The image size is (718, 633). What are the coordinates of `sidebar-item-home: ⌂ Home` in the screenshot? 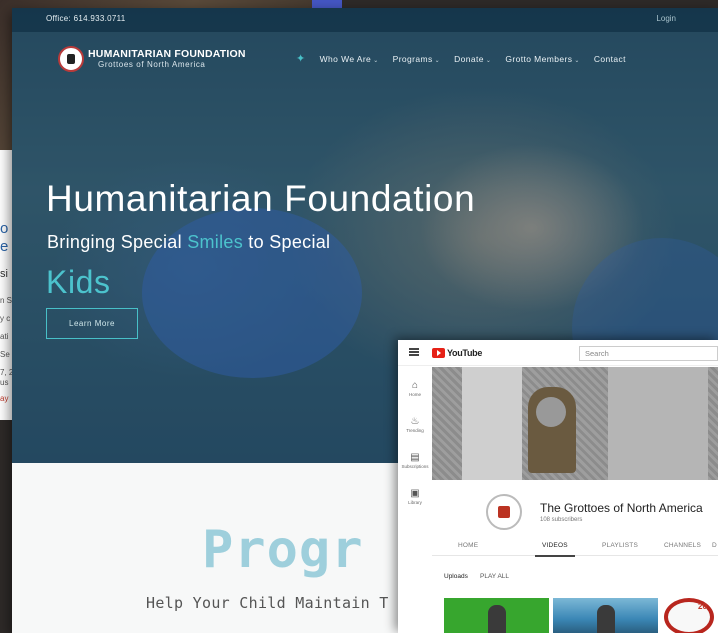 It's located at (415, 388).